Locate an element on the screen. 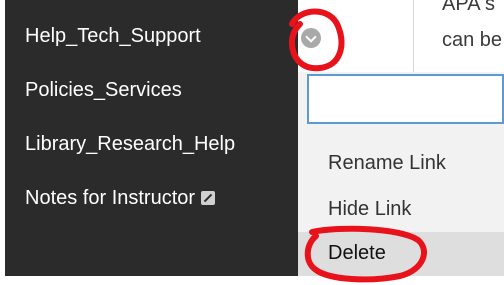  annotation-circle-delete is located at coordinates (365, 254).